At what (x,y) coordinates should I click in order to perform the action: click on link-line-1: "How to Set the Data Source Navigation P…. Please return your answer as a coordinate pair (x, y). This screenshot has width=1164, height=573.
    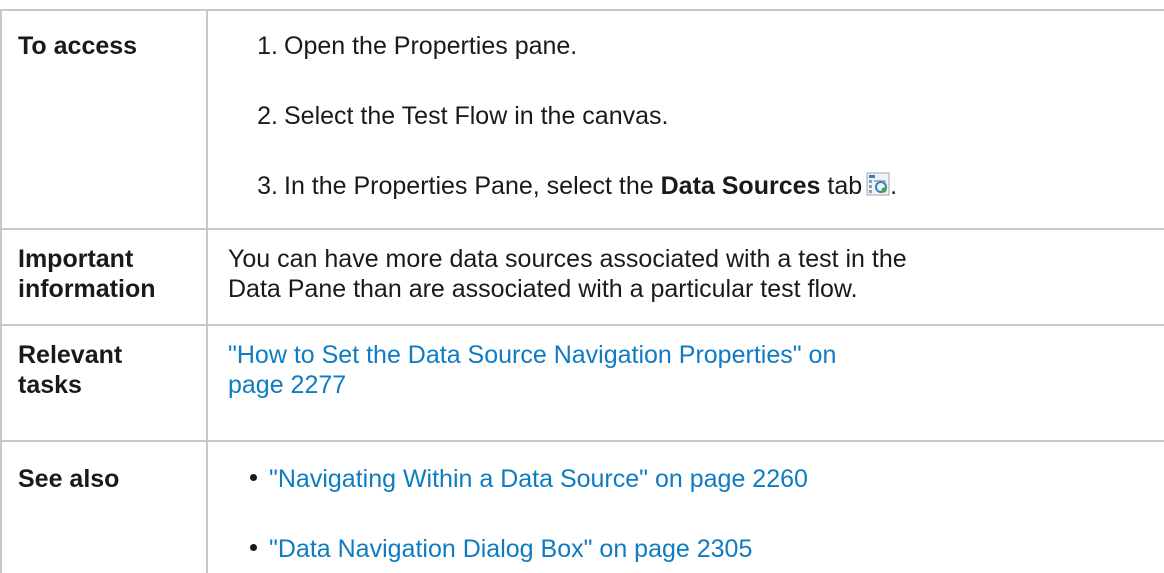
    Looking at the image, I should click on (532, 355).